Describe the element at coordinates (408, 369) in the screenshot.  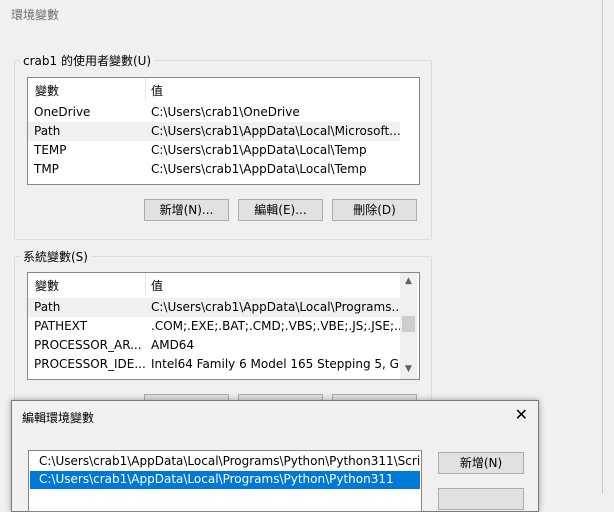
I see `down-arrow-icon: ▼` at that location.